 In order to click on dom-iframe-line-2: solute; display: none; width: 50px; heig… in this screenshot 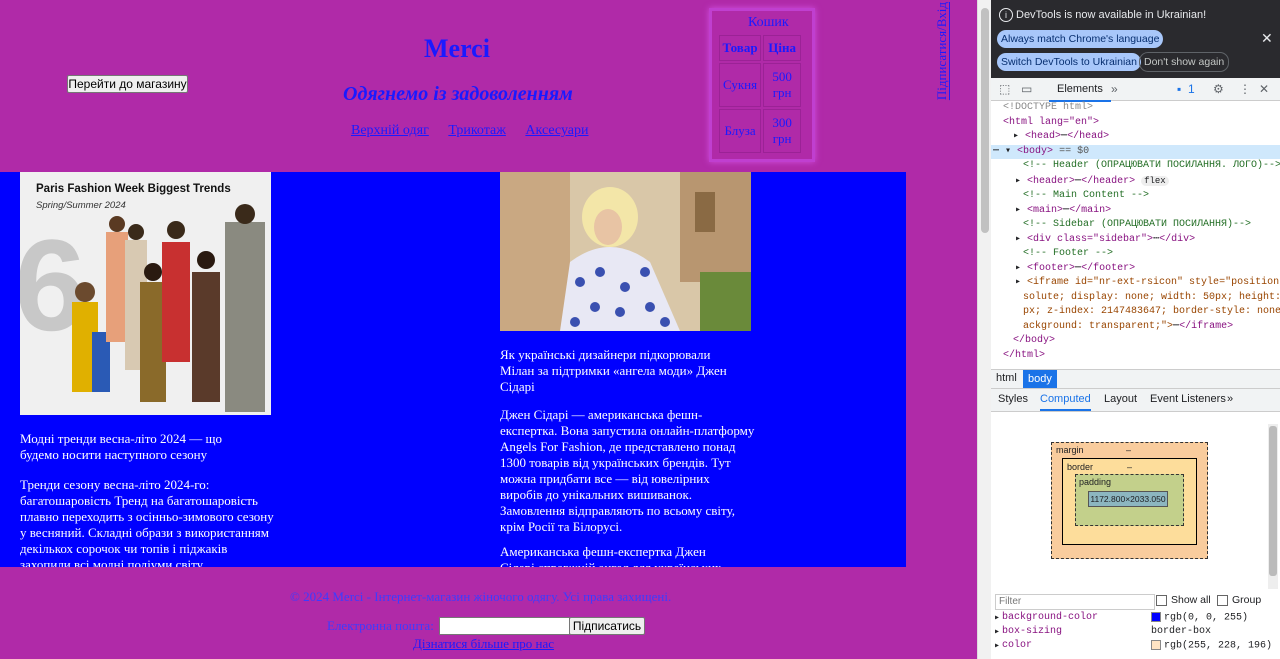, I will do `click(1151, 297)`.